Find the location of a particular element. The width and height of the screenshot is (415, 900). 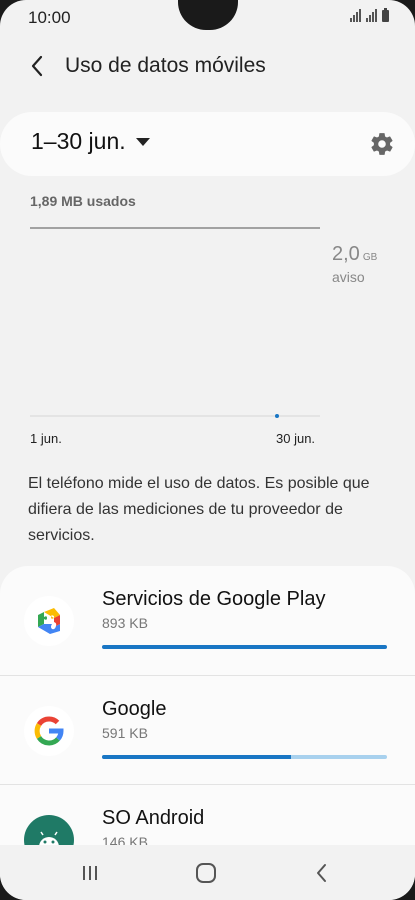

app-size: 893 KB is located at coordinates (125, 623).